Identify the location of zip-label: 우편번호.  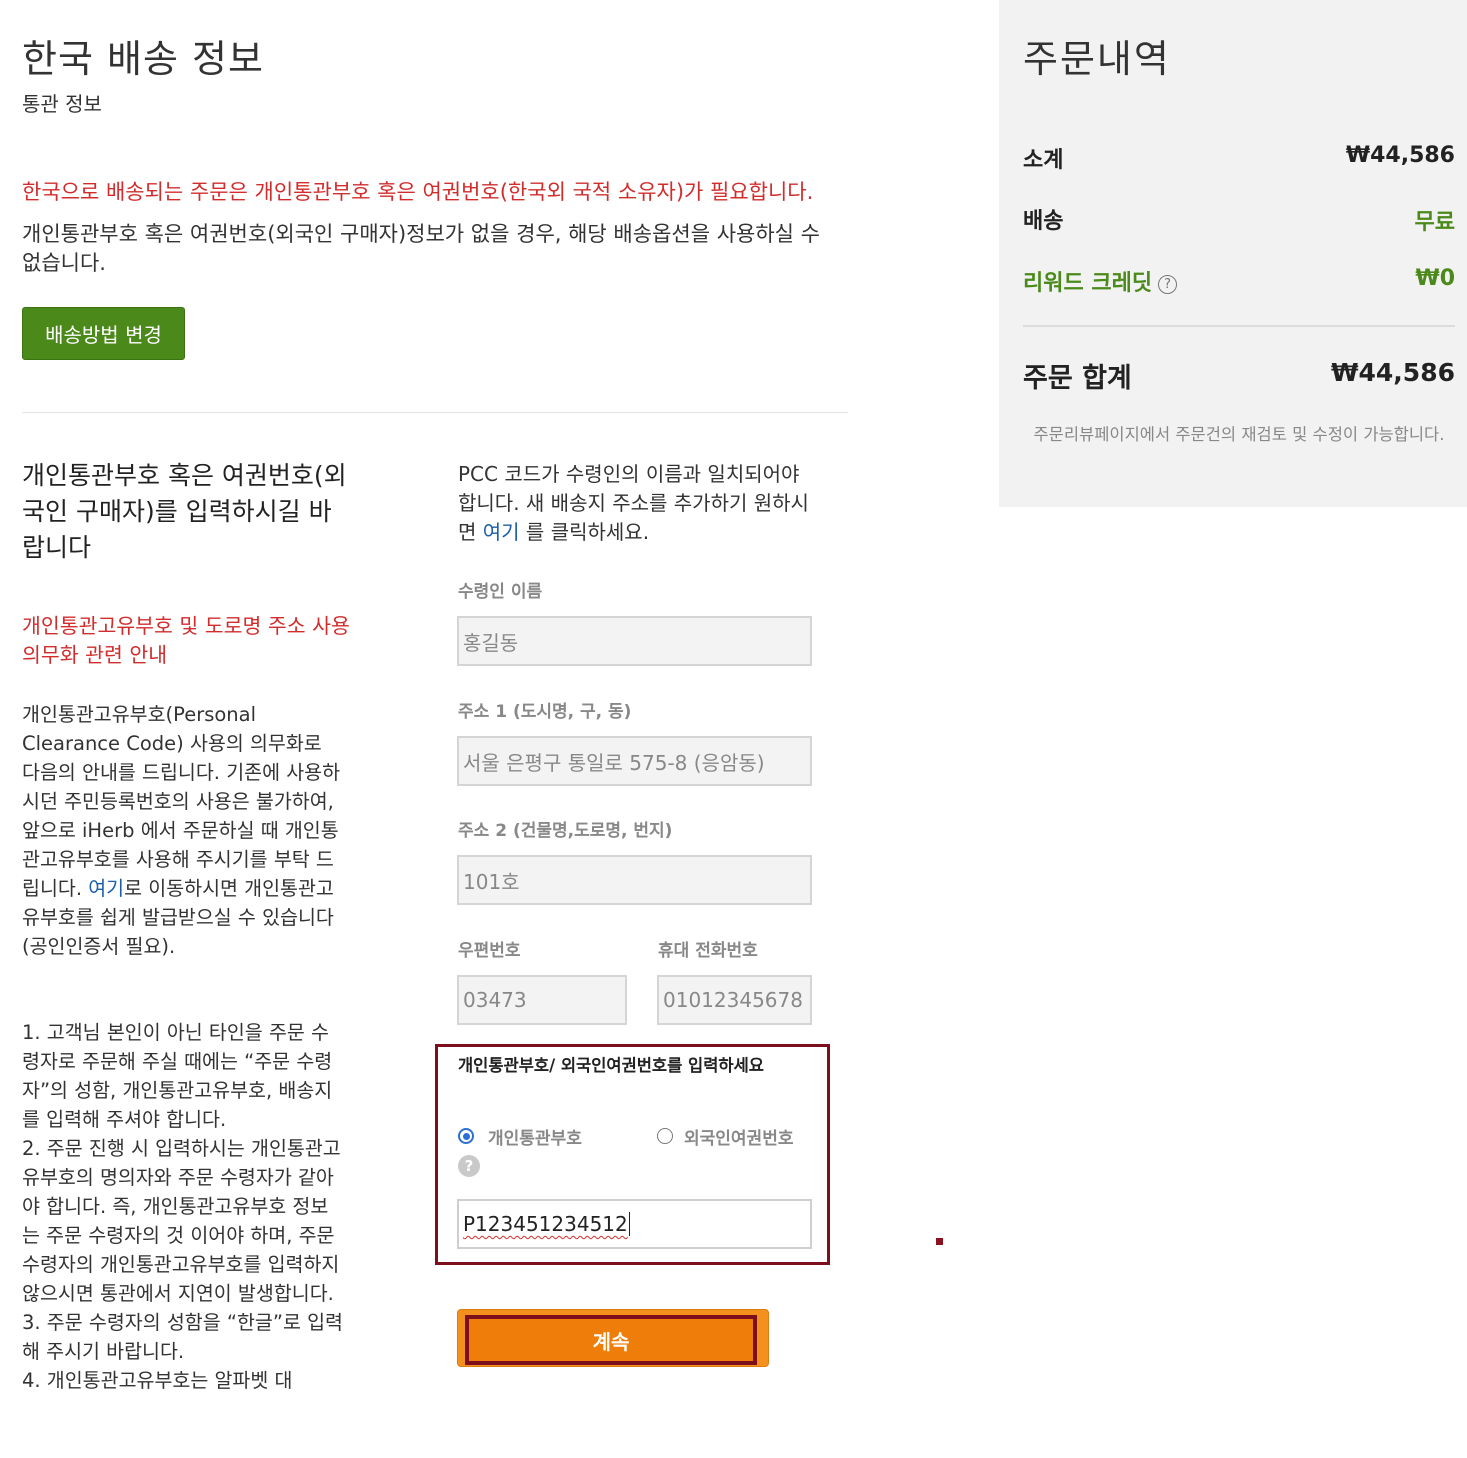
(489, 951).